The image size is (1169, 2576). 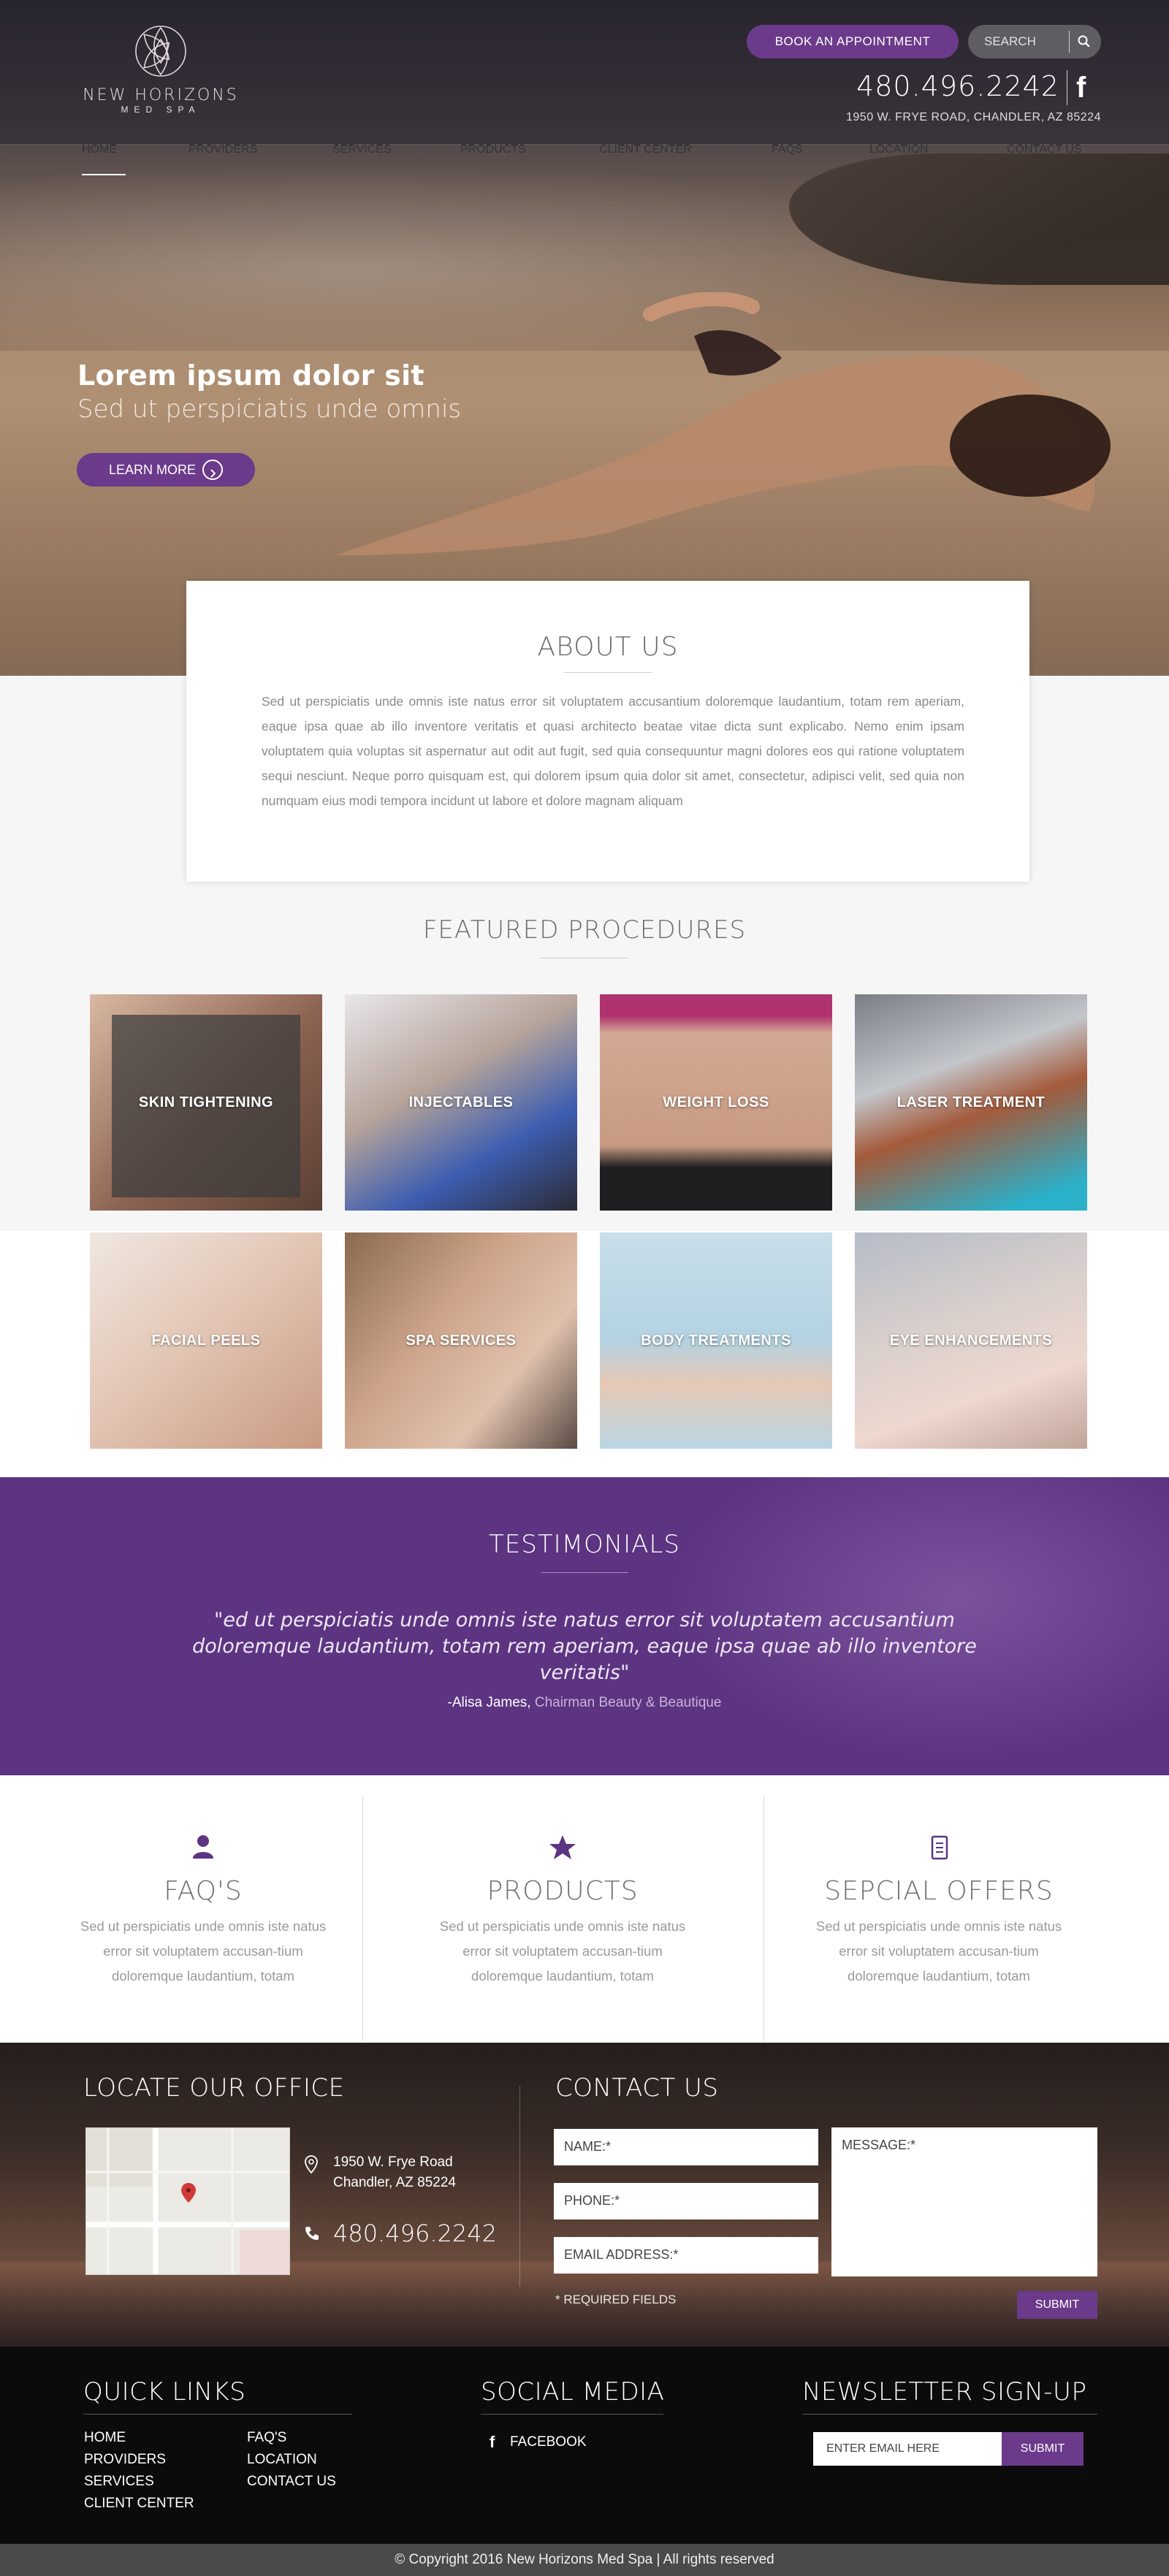 What do you see at coordinates (686, 2147) in the screenshot?
I see `name-field: NAME:*` at bounding box center [686, 2147].